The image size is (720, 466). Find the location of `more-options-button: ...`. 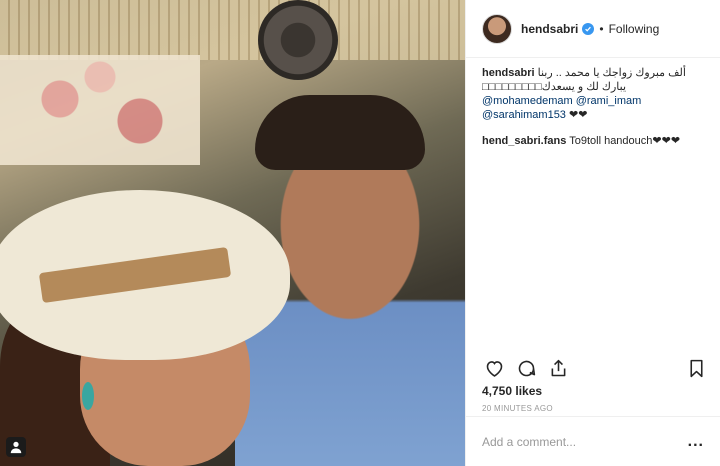

more-options-button: ... is located at coordinates (696, 442).